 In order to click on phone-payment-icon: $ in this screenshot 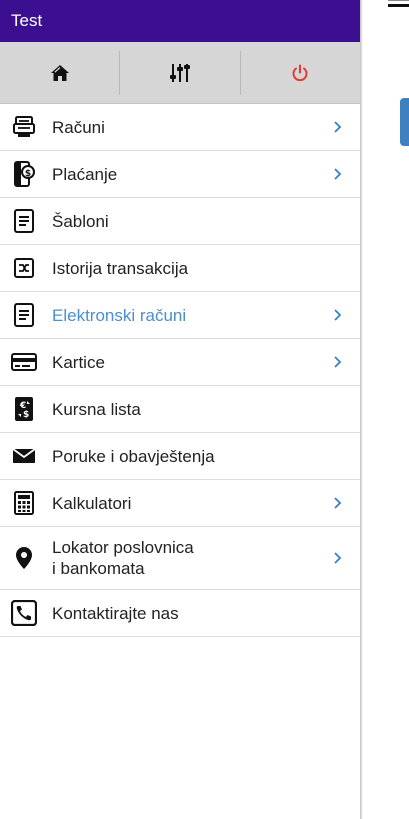, I will do `click(24, 174)`.